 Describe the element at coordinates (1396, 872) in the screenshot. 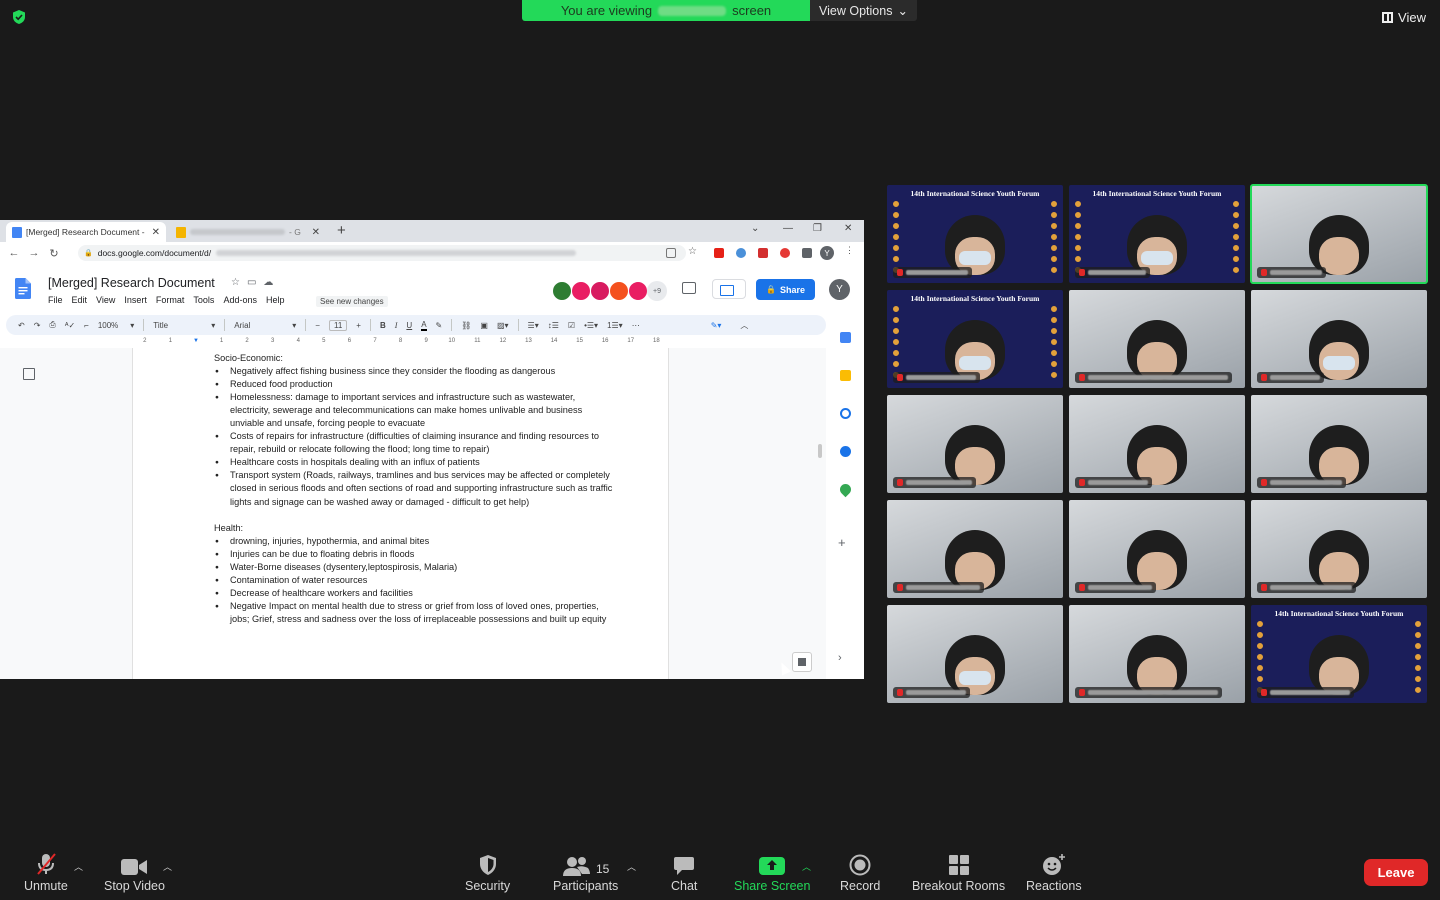

I see `leave-button: Leave` at that location.